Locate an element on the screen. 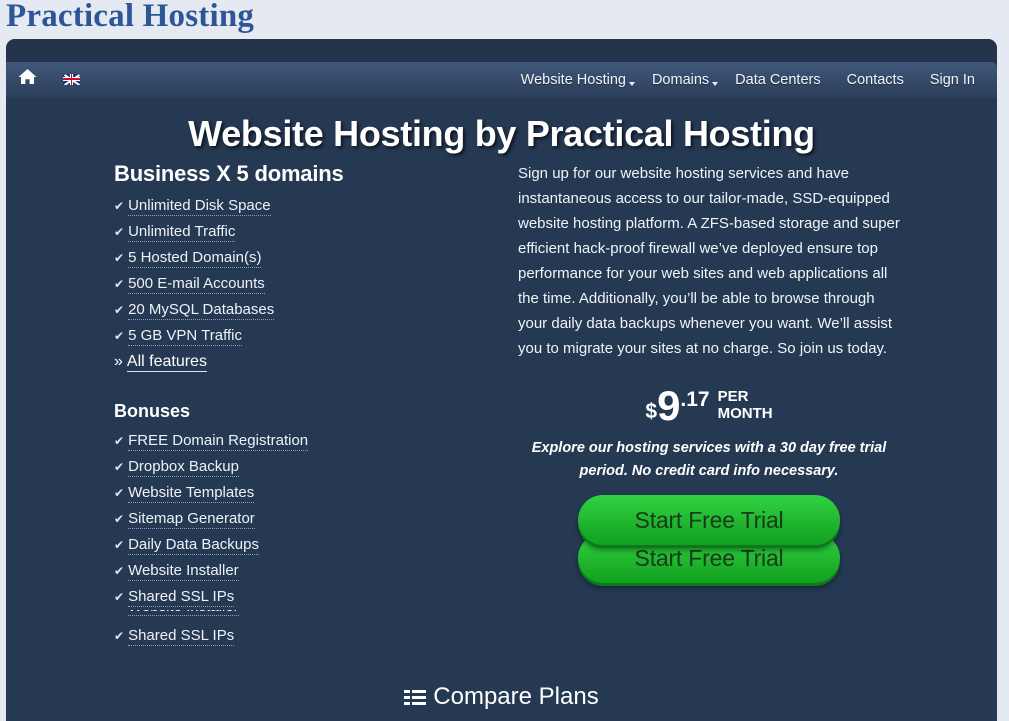  list-icon is located at coordinates (415, 700).